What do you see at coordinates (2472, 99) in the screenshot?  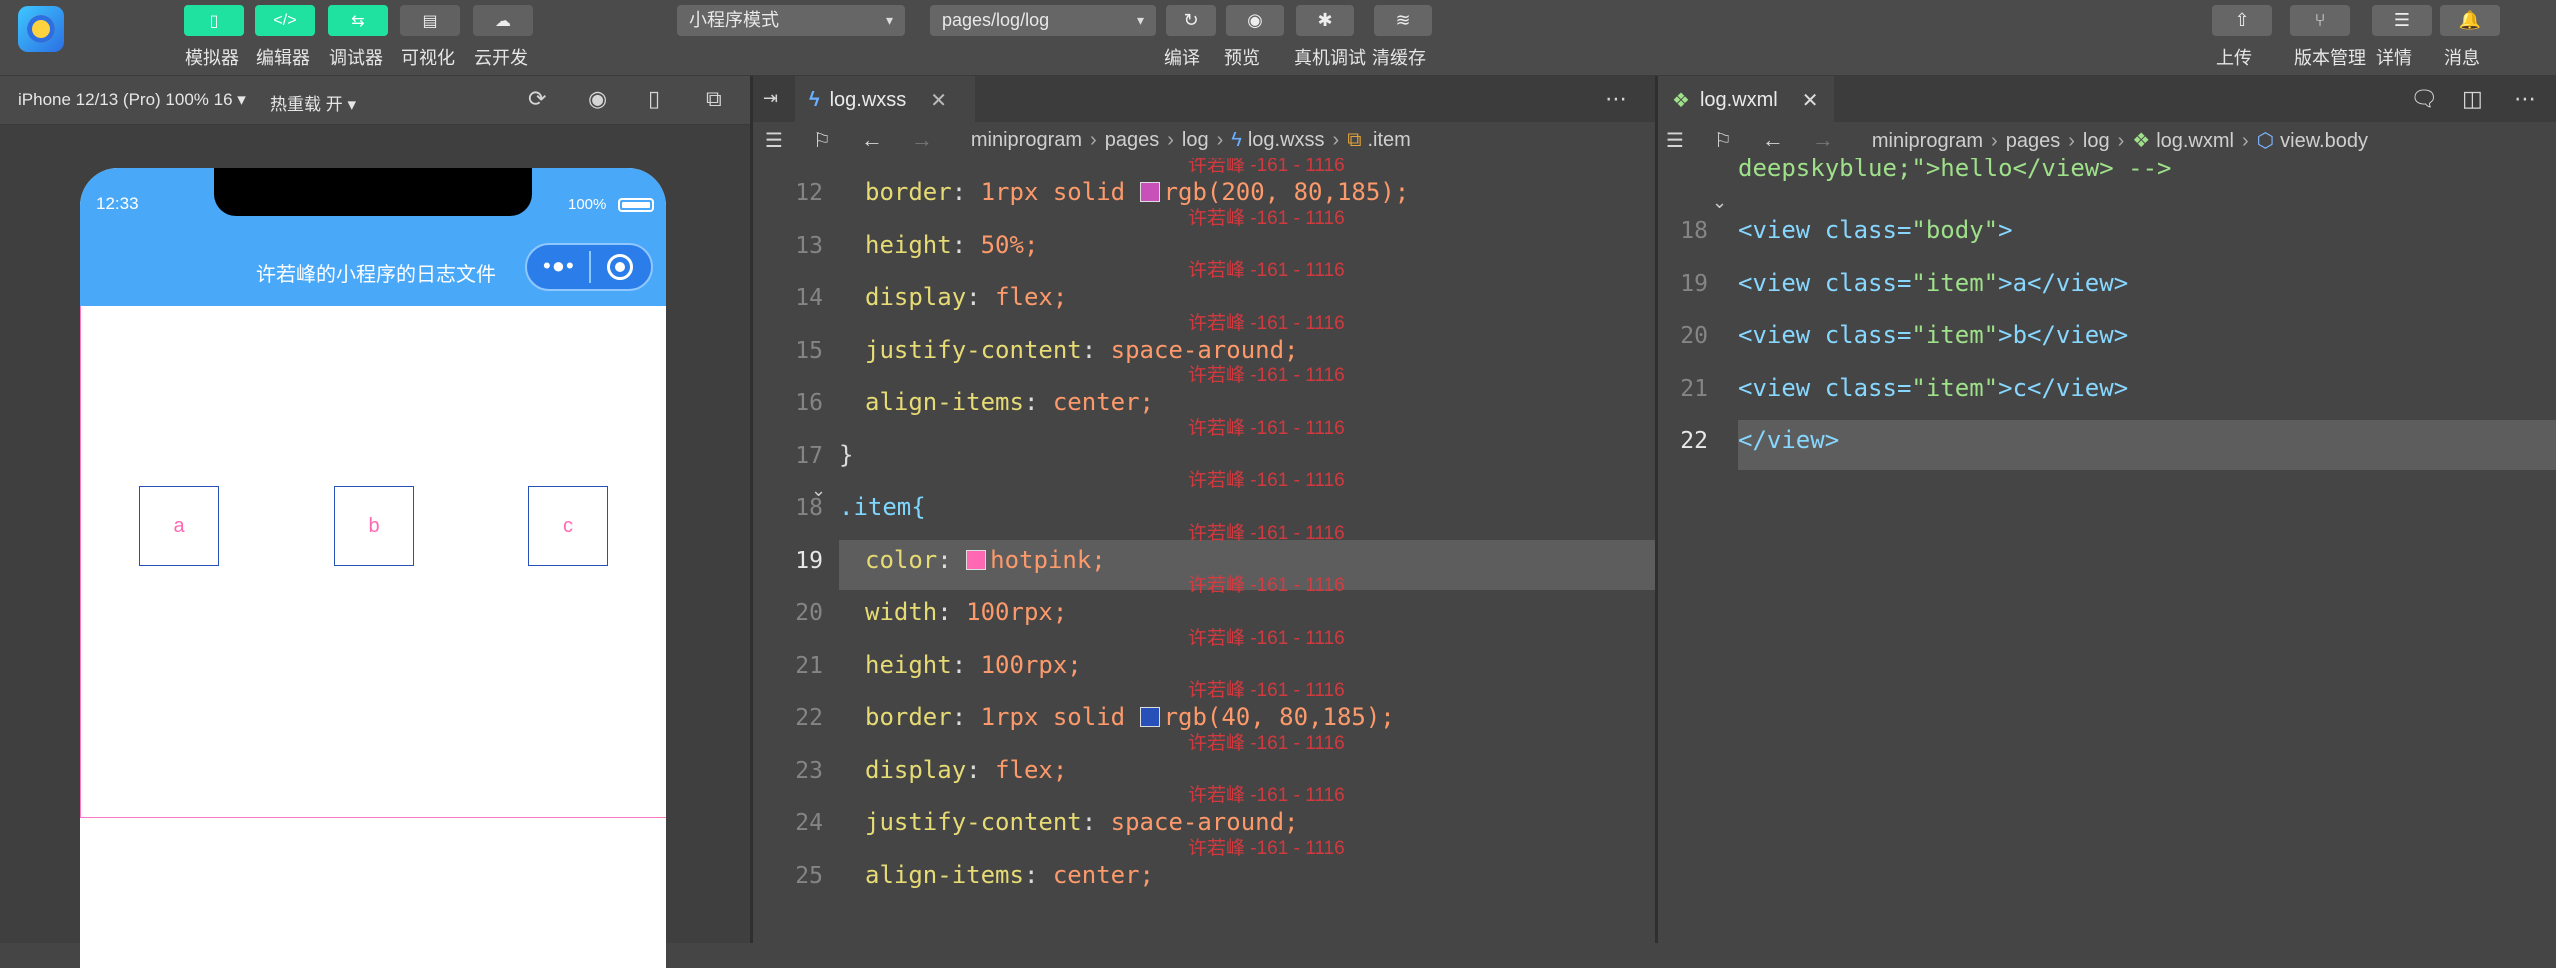 I see `split-editor-icon: ◫` at bounding box center [2472, 99].